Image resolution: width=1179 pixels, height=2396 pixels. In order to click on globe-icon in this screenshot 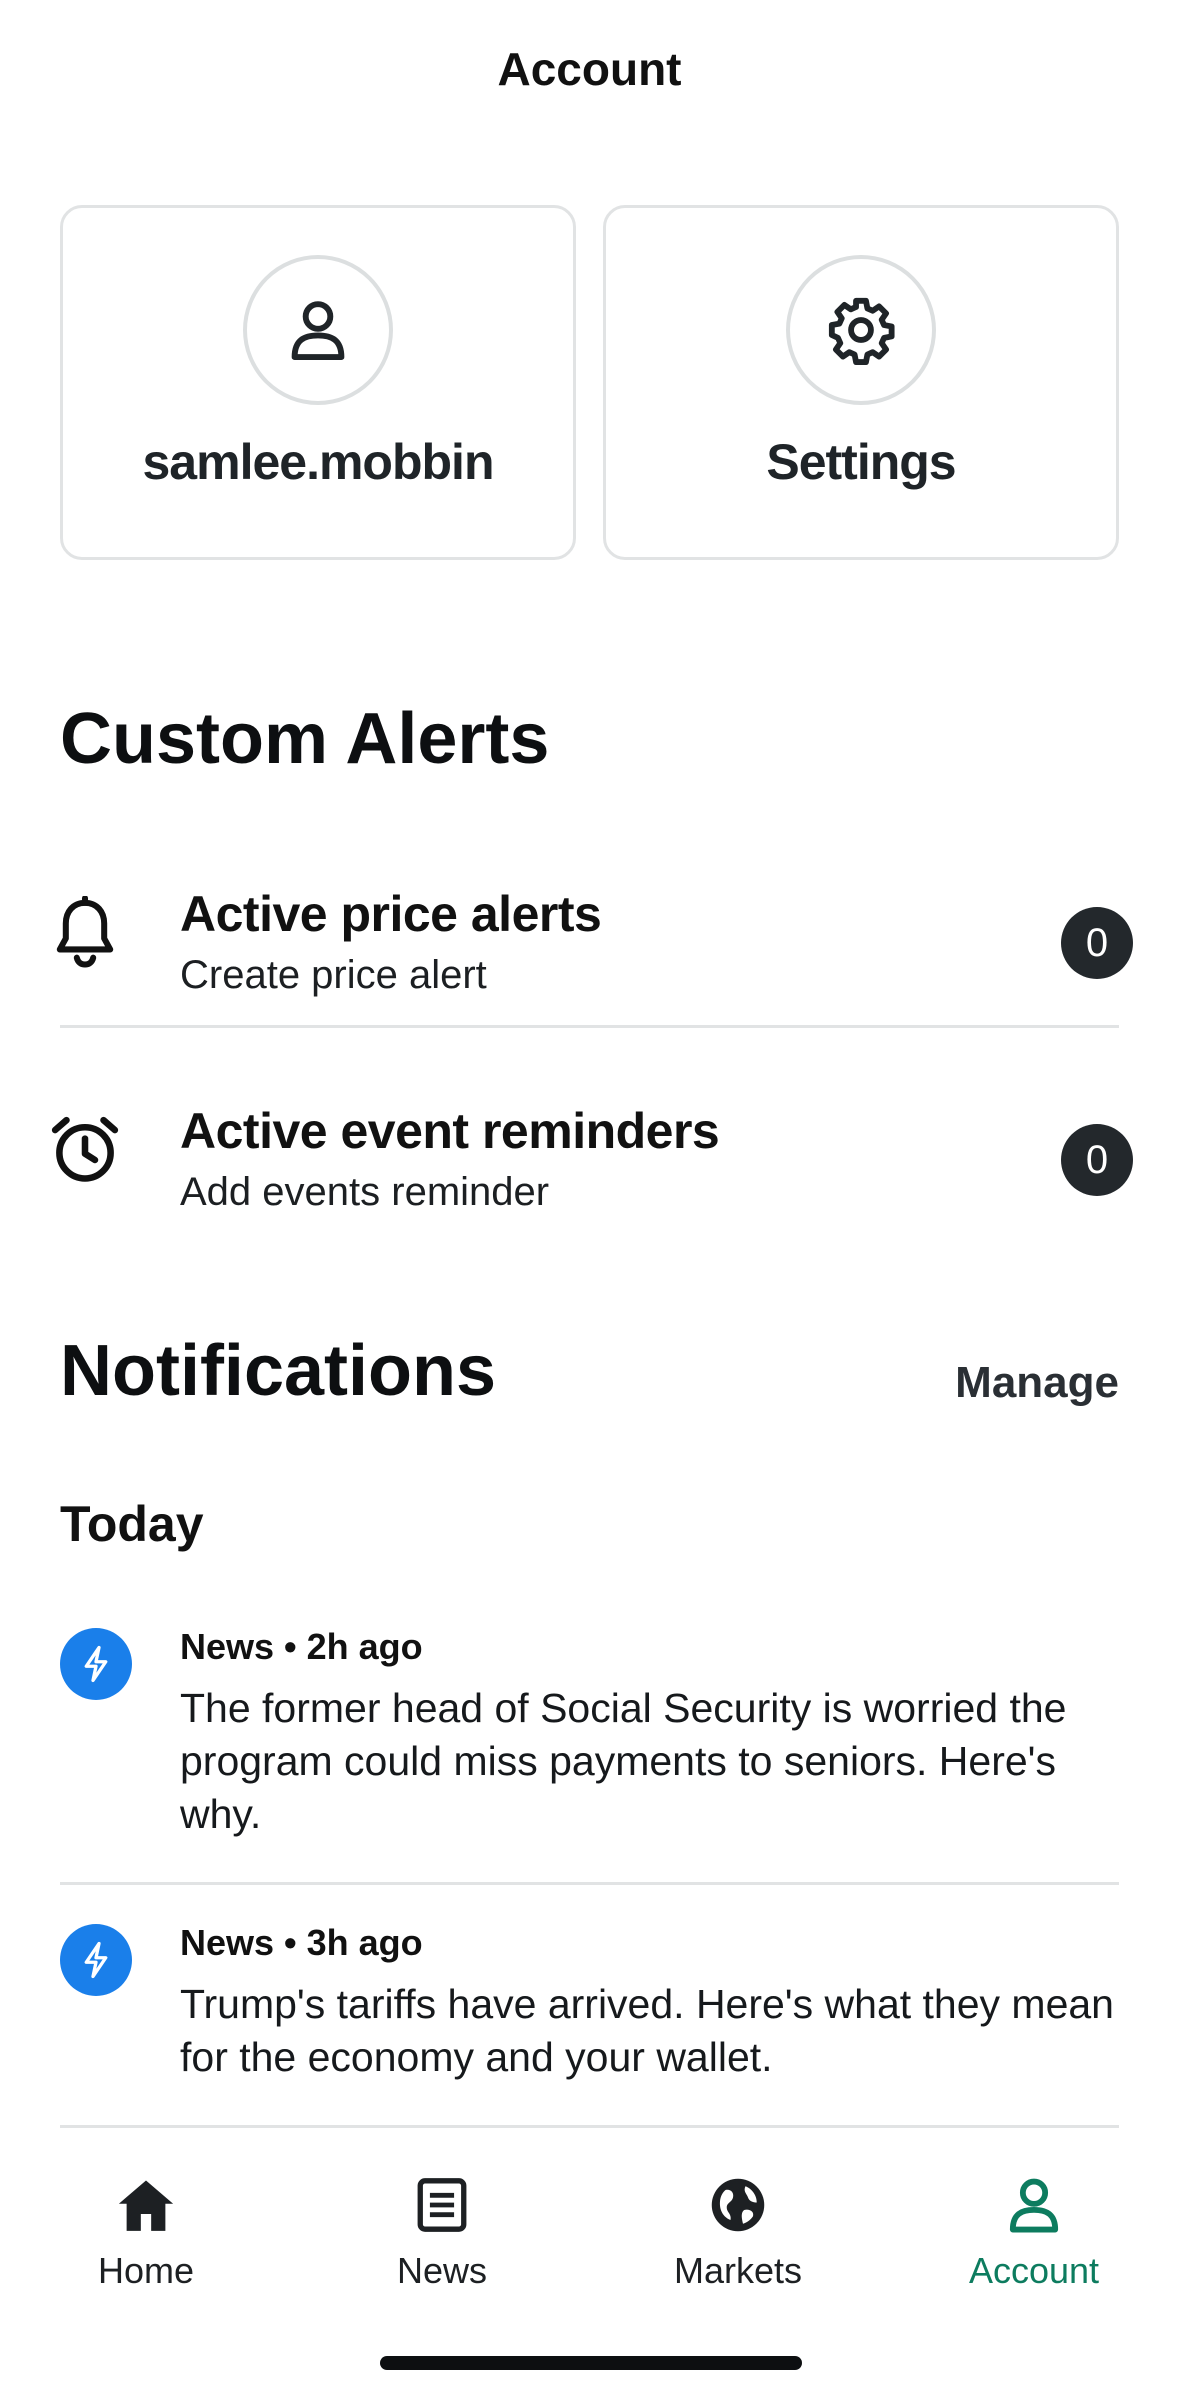, I will do `click(738, 2205)`.